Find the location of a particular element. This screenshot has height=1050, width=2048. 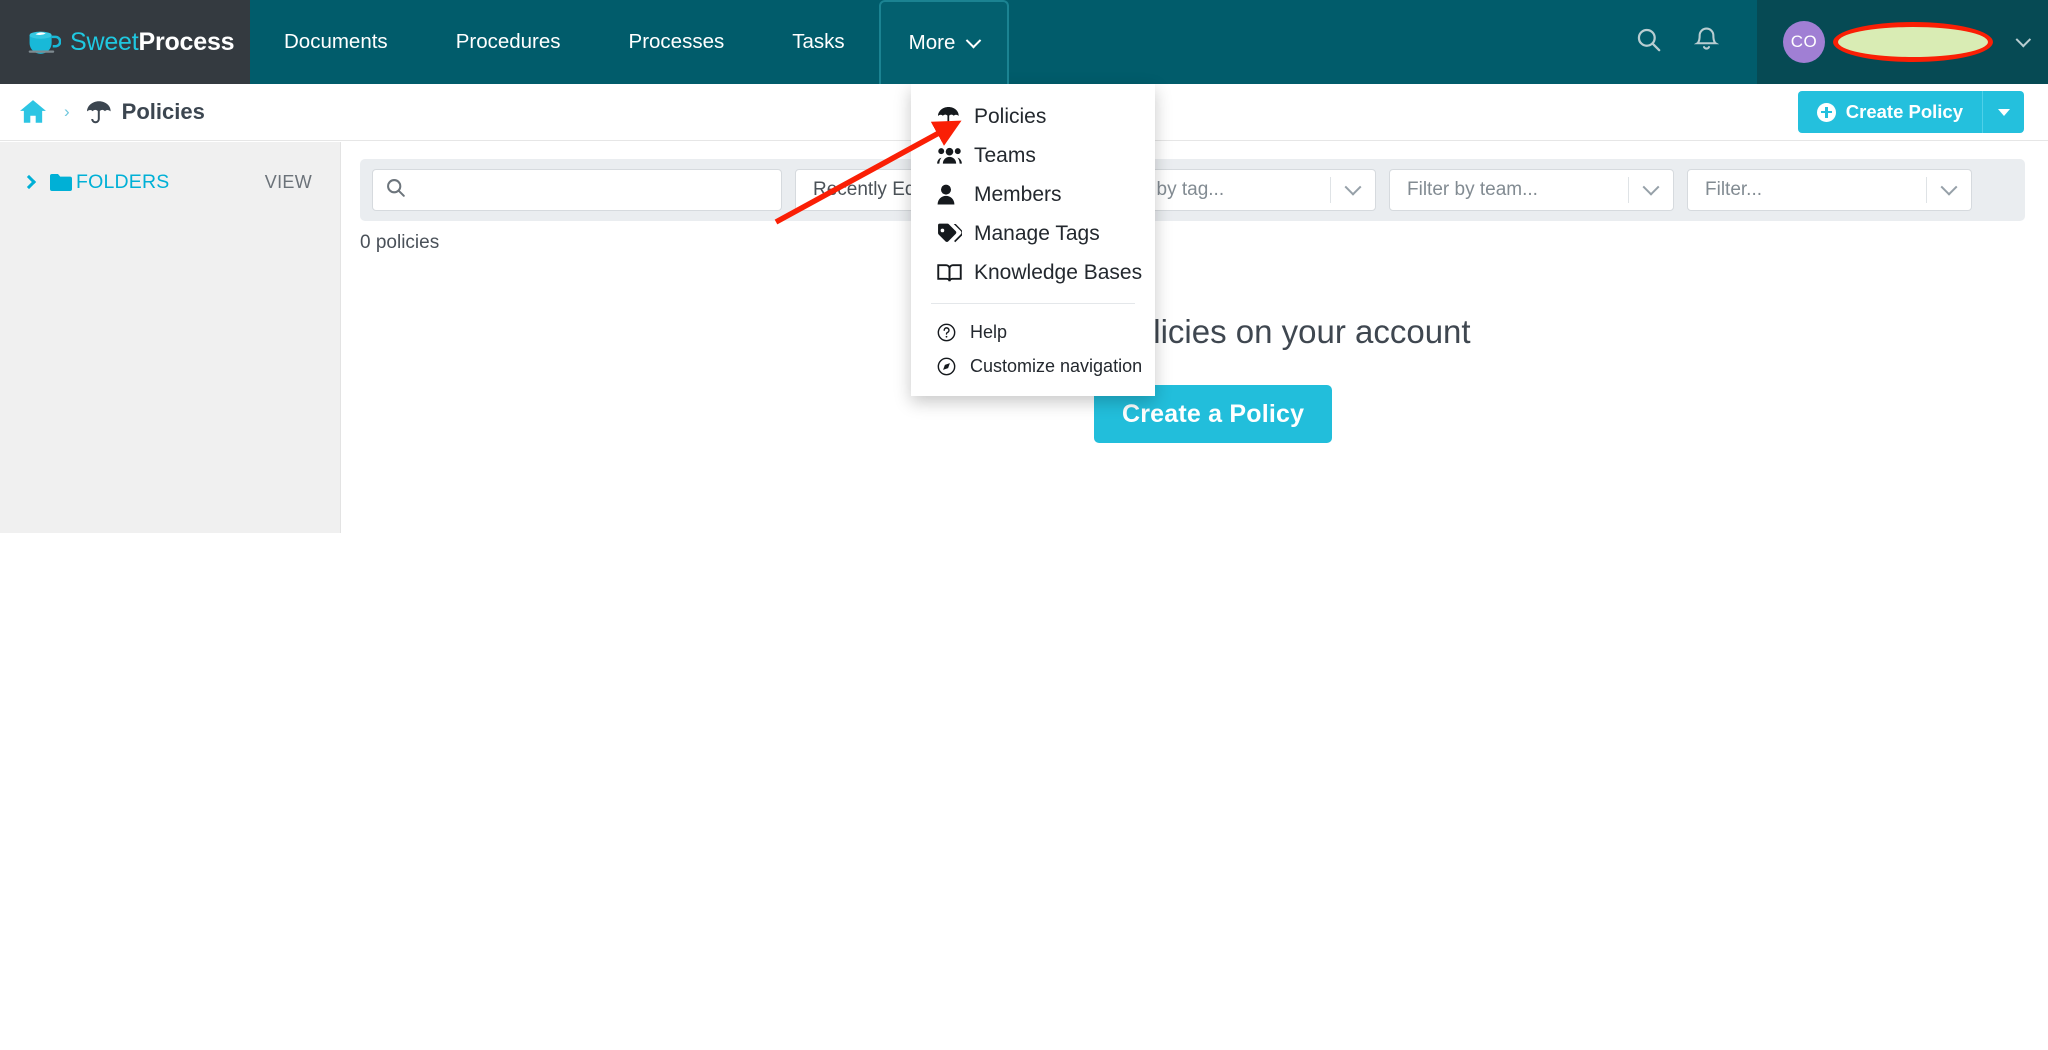

compass-icon is located at coordinates (949, 366).